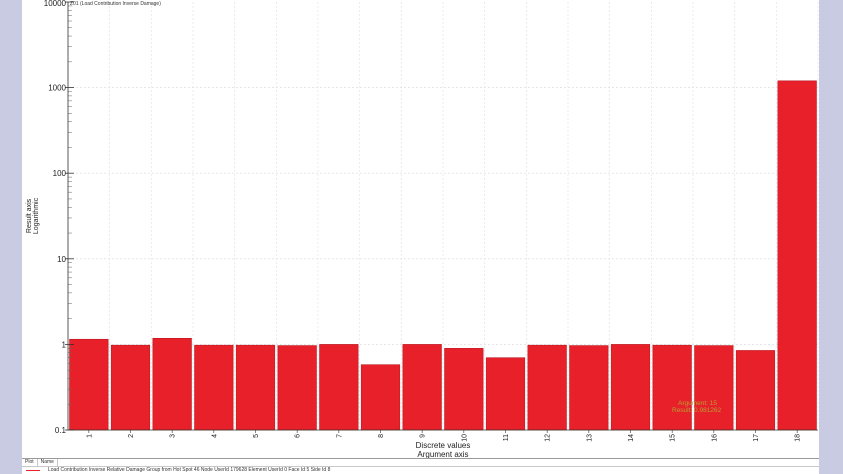 The image size is (843, 474). What do you see at coordinates (798, 438) in the screenshot?
I see `x-tick-label: 18` at bounding box center [798, 438].